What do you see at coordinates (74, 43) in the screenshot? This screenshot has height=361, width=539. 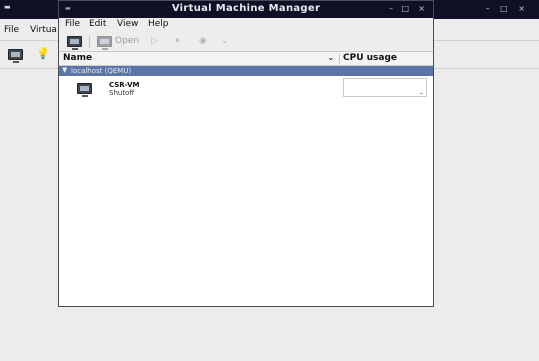 I see `new-vm-icon` at bounding box center [74, 43].